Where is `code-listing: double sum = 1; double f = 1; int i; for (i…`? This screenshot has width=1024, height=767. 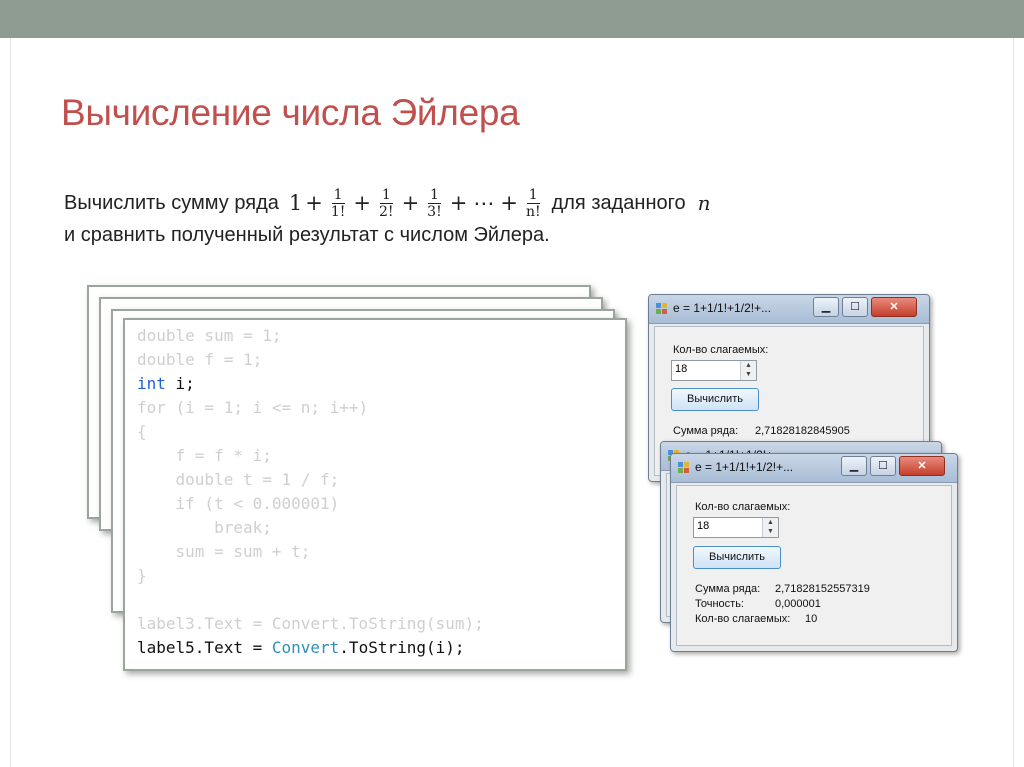
code-listing: double sum = 1; double f = 1; int i; for (i… is located at coordinates (310, 492).